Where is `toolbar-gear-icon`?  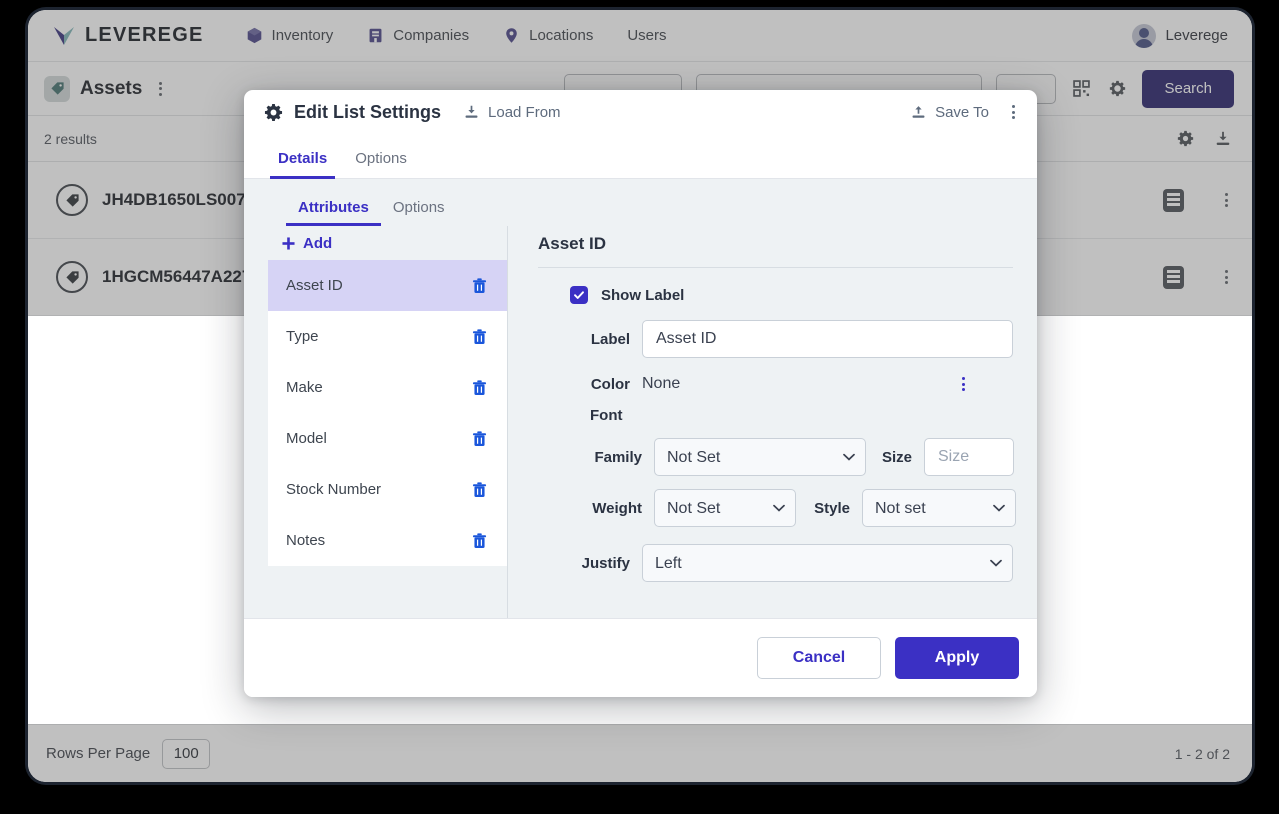 toolbar-gear-icon is located at coordinates (1117, 89).